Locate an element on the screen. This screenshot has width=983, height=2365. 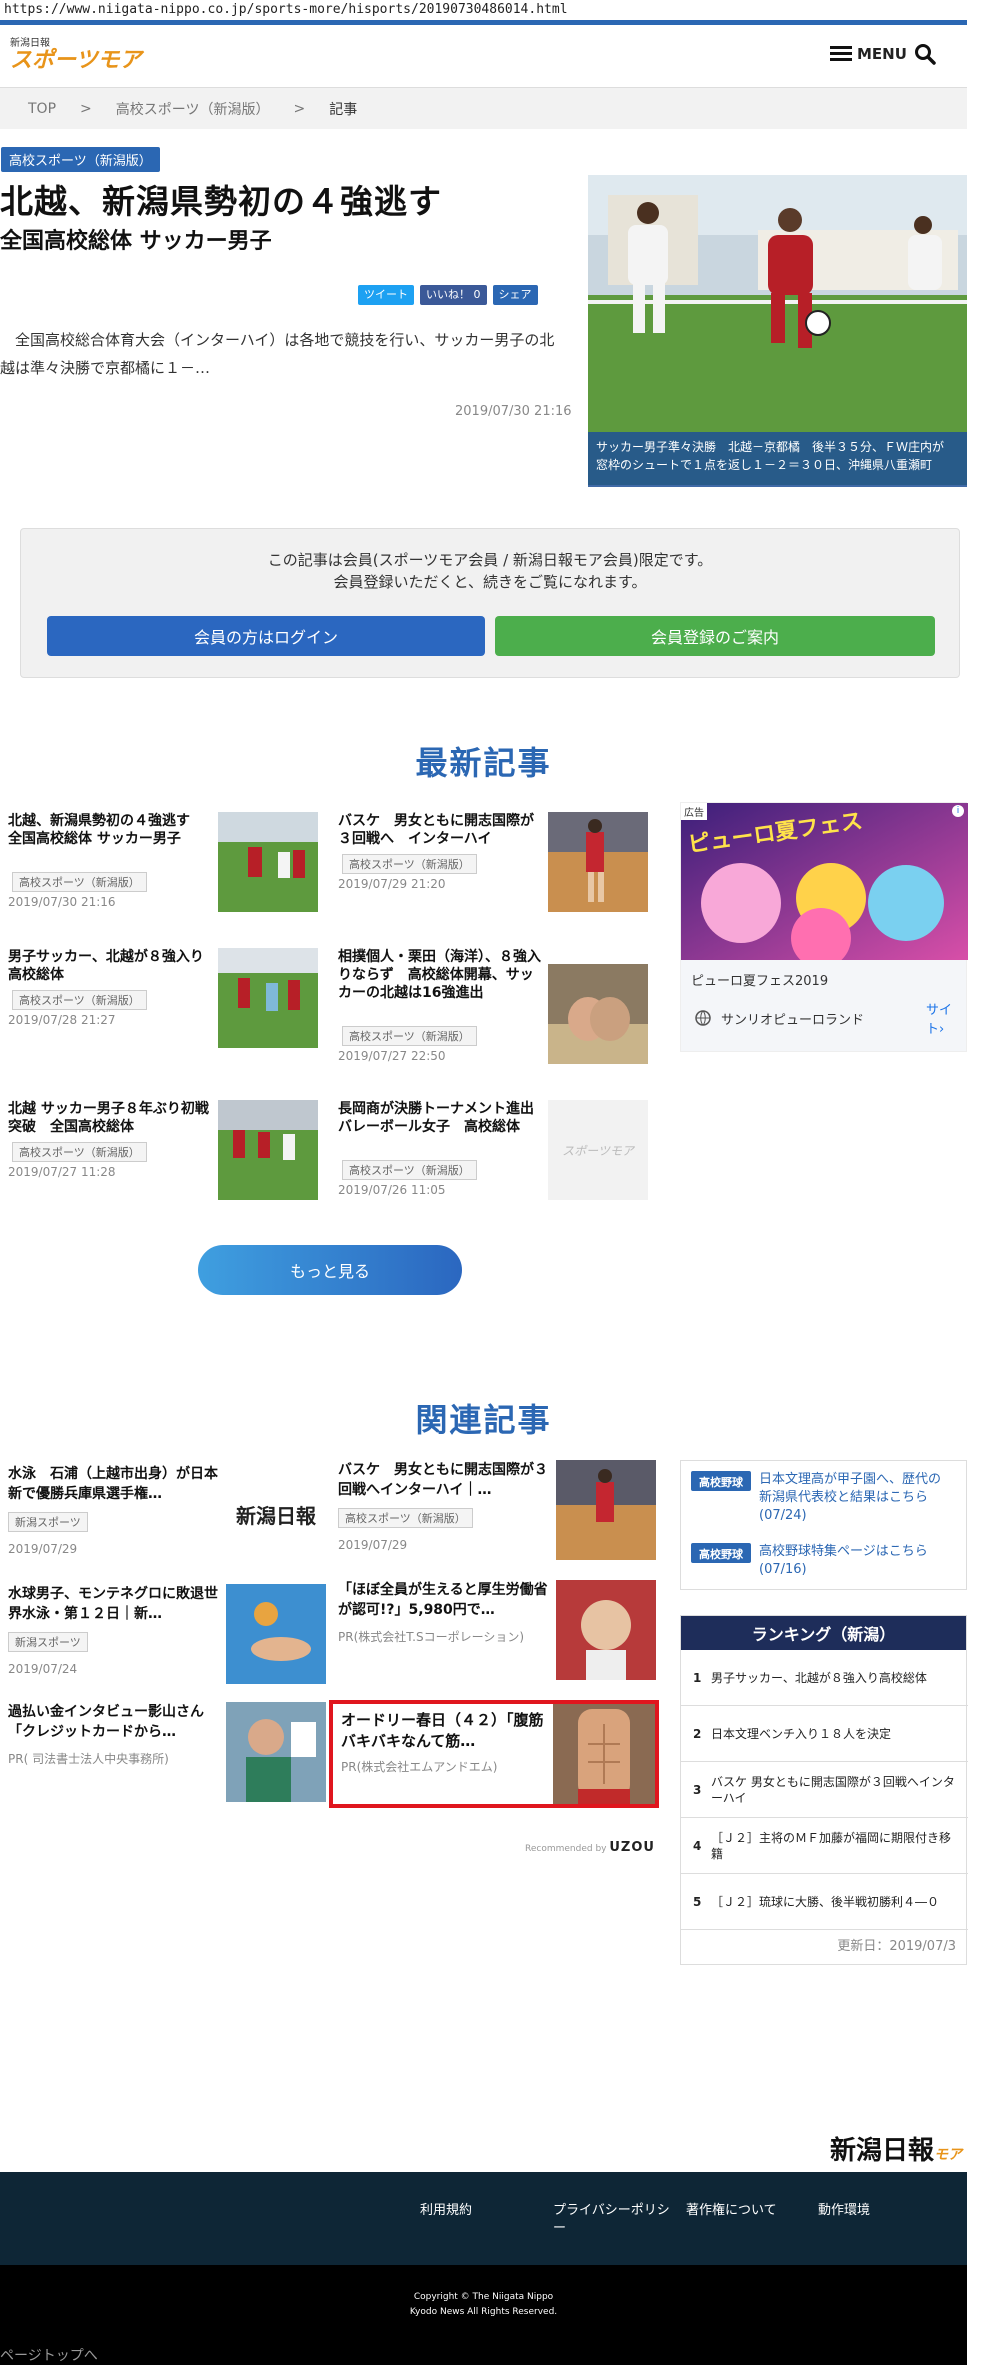
like-button: いいね！ 0 is located at coordinates (453, 295).